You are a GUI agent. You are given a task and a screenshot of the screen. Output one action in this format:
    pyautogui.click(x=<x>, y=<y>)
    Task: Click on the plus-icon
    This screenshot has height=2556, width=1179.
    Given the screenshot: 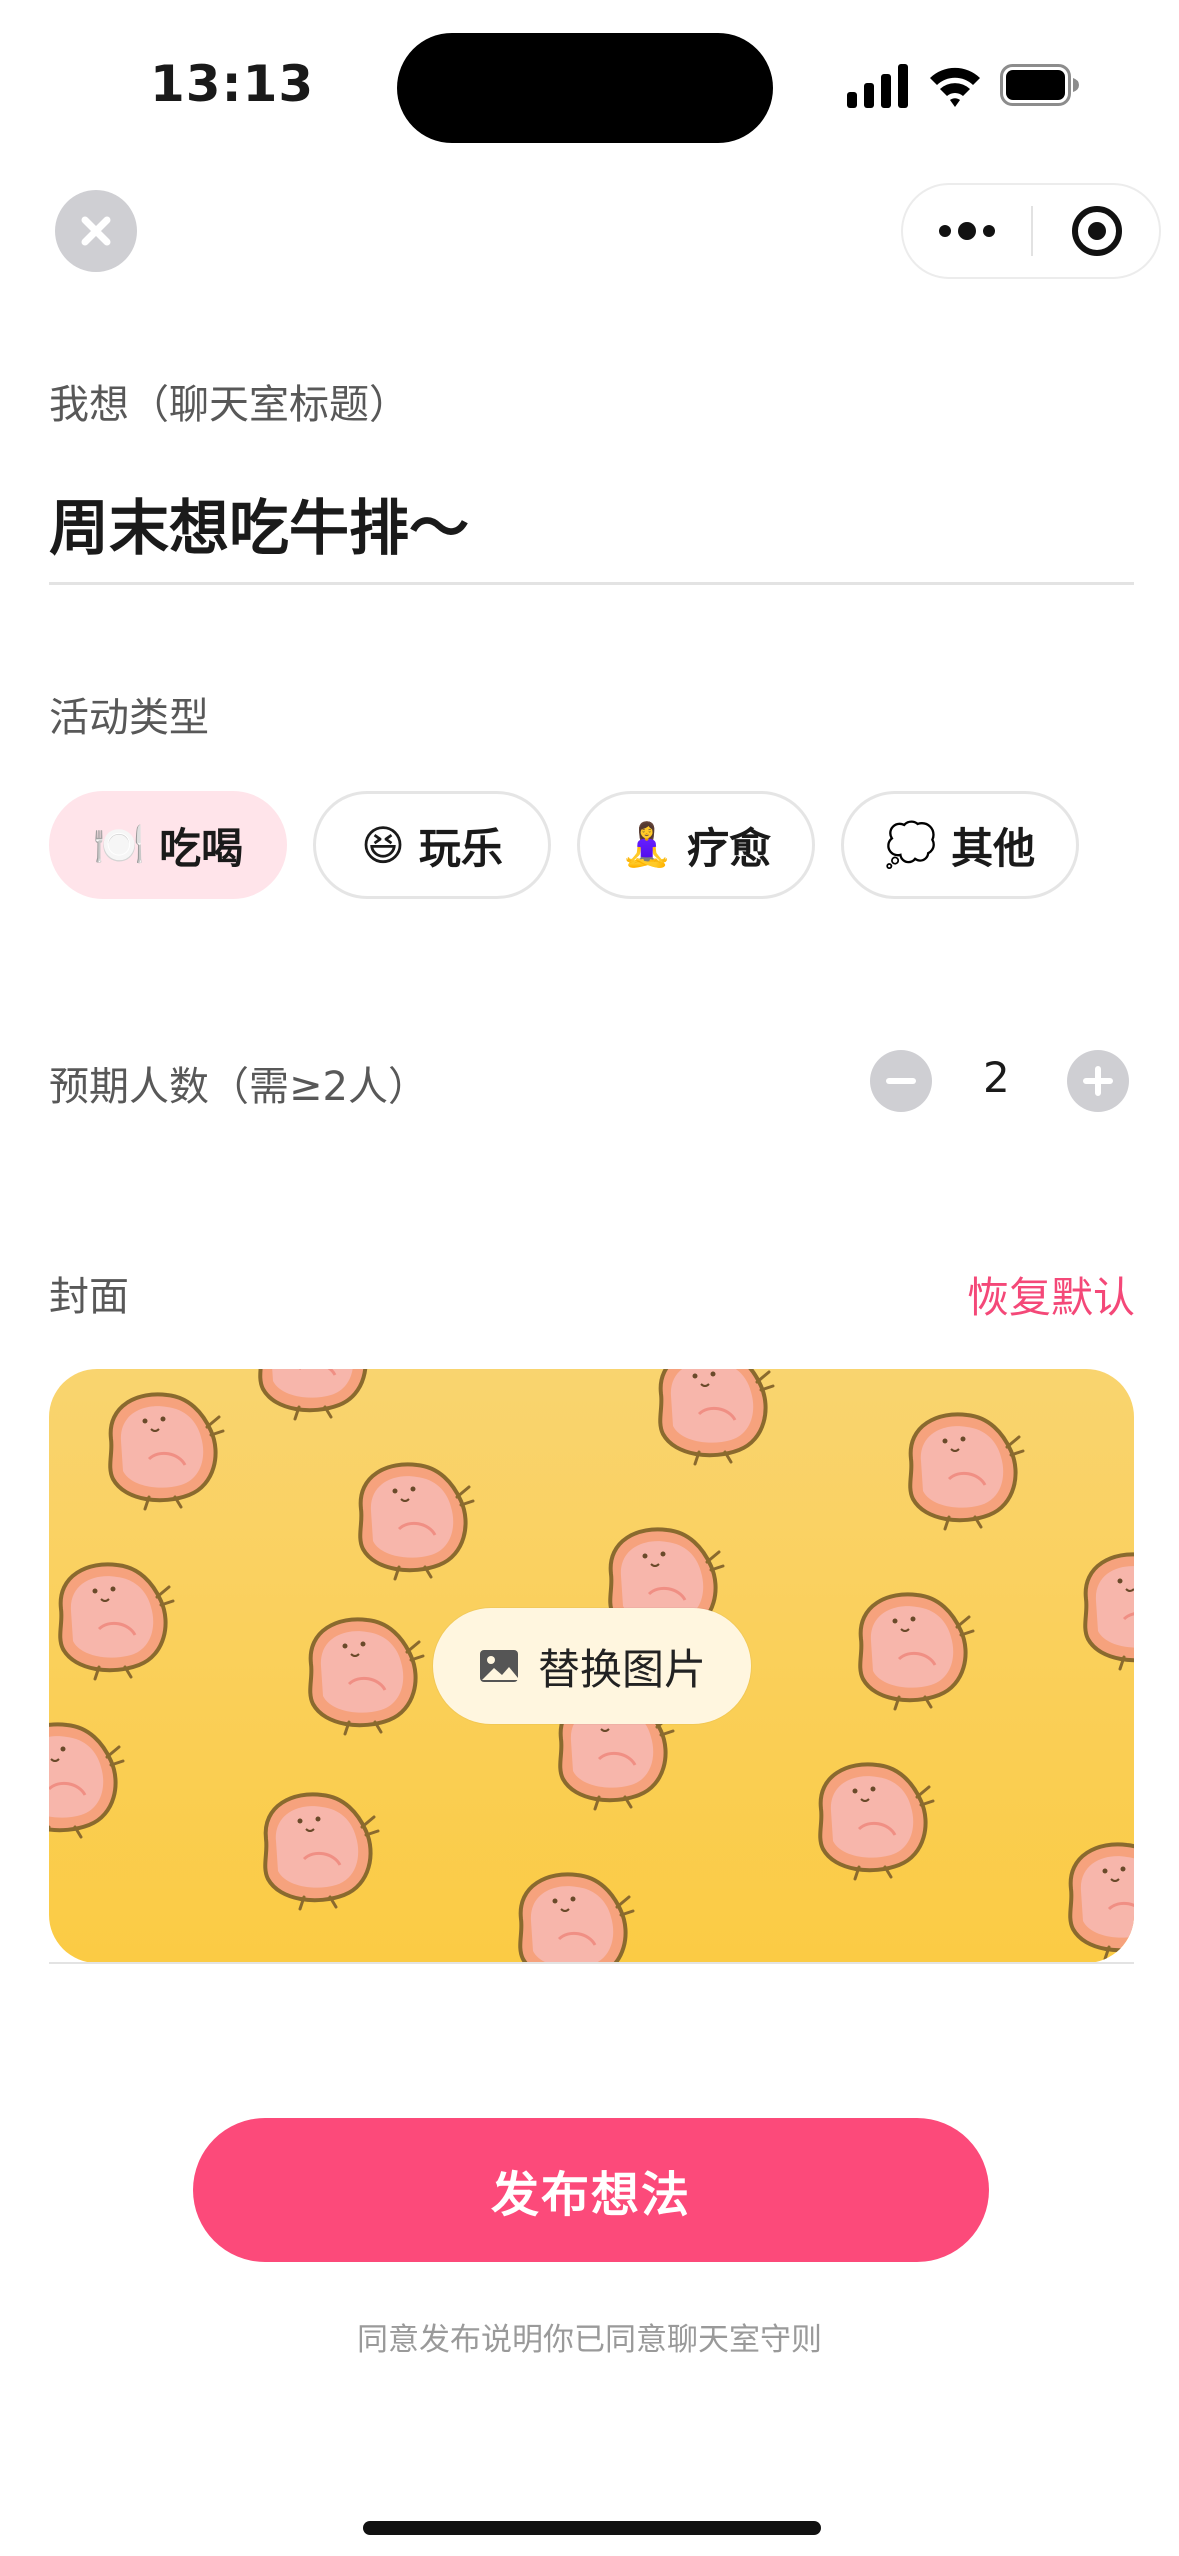 What is the action you would take?
    pyautogui.click(x=1098, y=1081)
    